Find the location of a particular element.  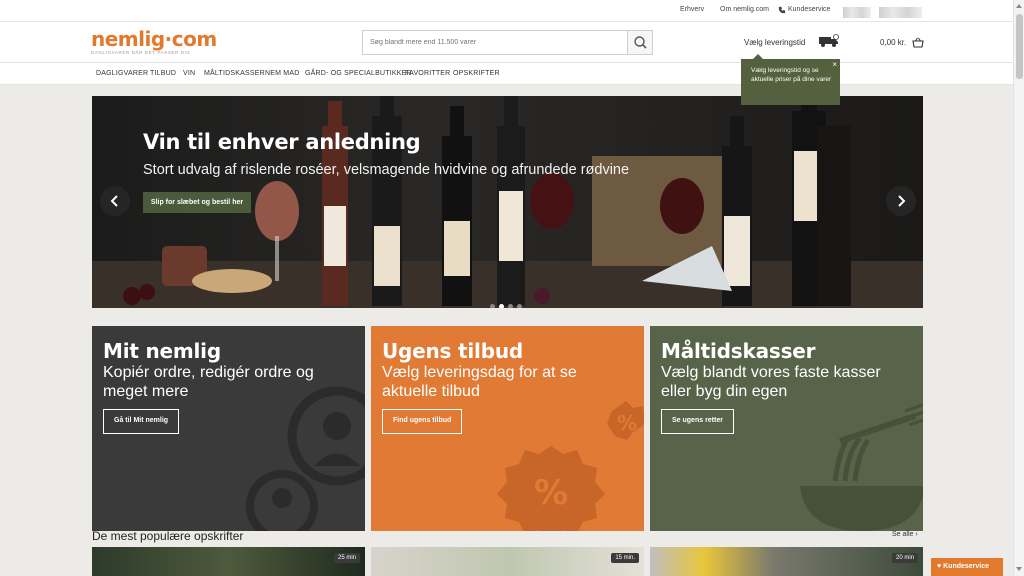

kundeservice-chat-button: ♥ Kundeservice is located at coordinates (967, 567).